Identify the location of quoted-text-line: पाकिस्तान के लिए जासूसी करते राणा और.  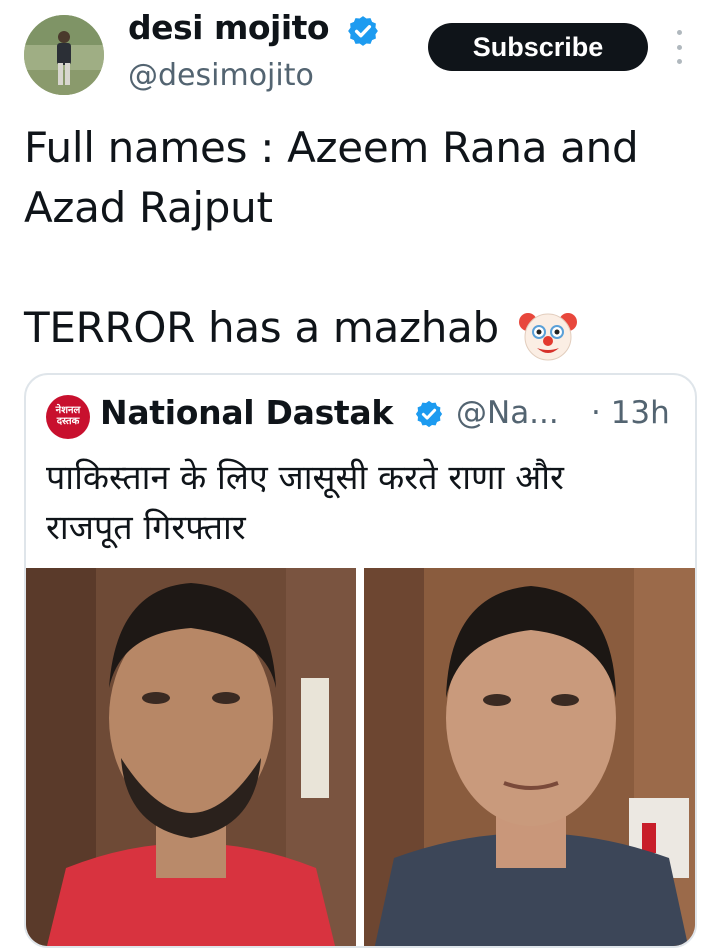
(305, 478).